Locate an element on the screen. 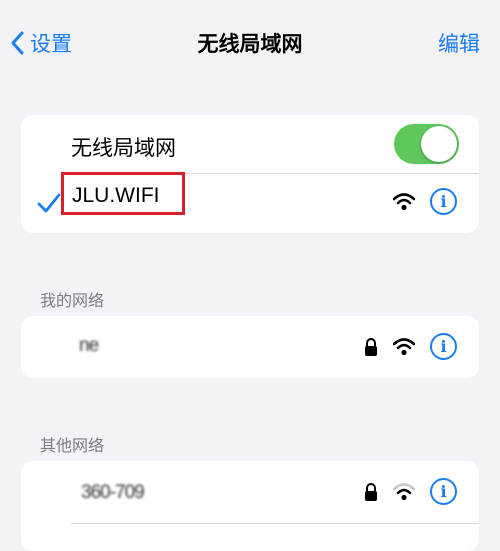 Image resolution: width=500 pixels, height=551 pixels. wlan-toggle-row: 无线局域网 is located at coordinates (250, 144).